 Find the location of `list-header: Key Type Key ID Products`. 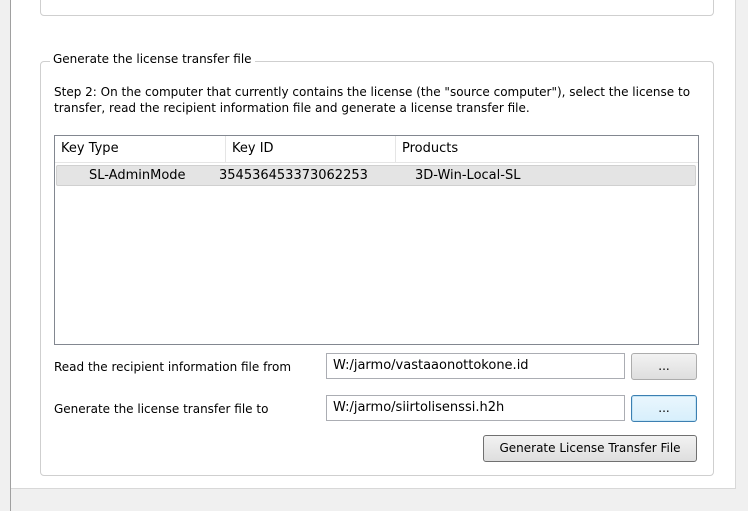

list-header: Key Type Key ID Products is located at coordinates (376, 149).